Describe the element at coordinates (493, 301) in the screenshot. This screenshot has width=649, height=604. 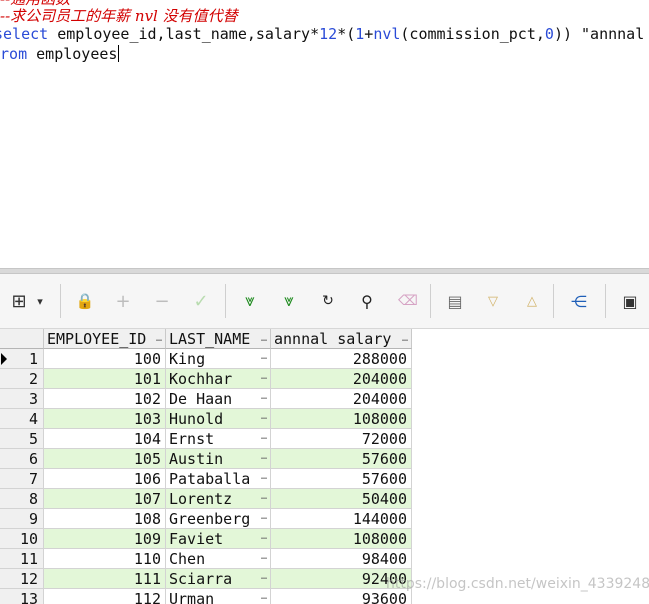
I see `sort-descending-icon: ▽` at that location.